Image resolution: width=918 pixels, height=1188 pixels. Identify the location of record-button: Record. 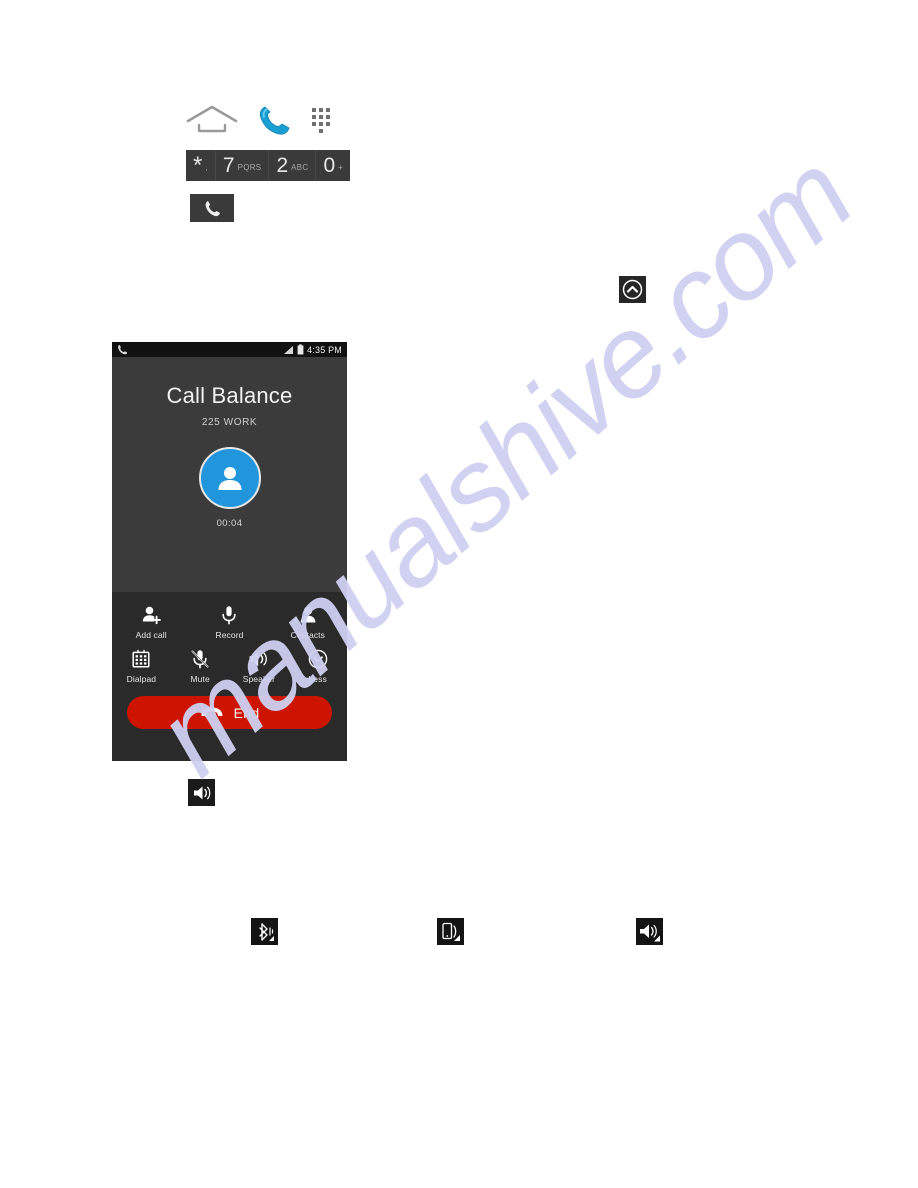
(229, 621).